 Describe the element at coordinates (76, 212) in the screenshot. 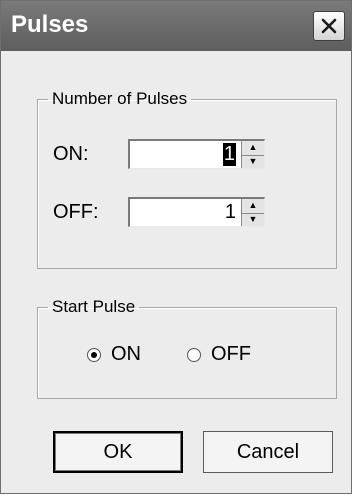

I see `off-pulses-label: OFF:` at that location.